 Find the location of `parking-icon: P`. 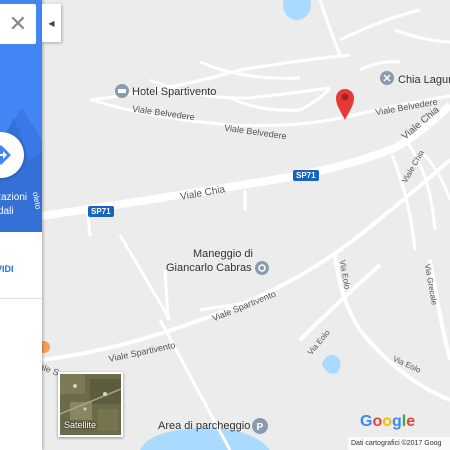

parking-icon: P is located at coordinates (260, 426).